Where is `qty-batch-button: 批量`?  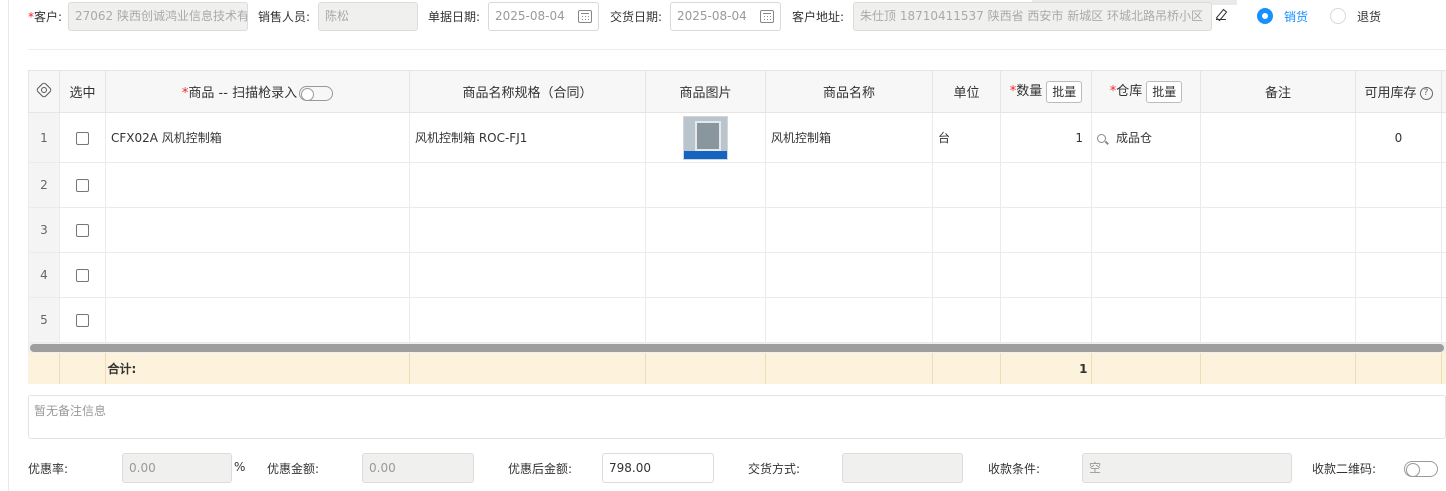 qty-batch-button: 批量 is located at coordinates (1064, 91).